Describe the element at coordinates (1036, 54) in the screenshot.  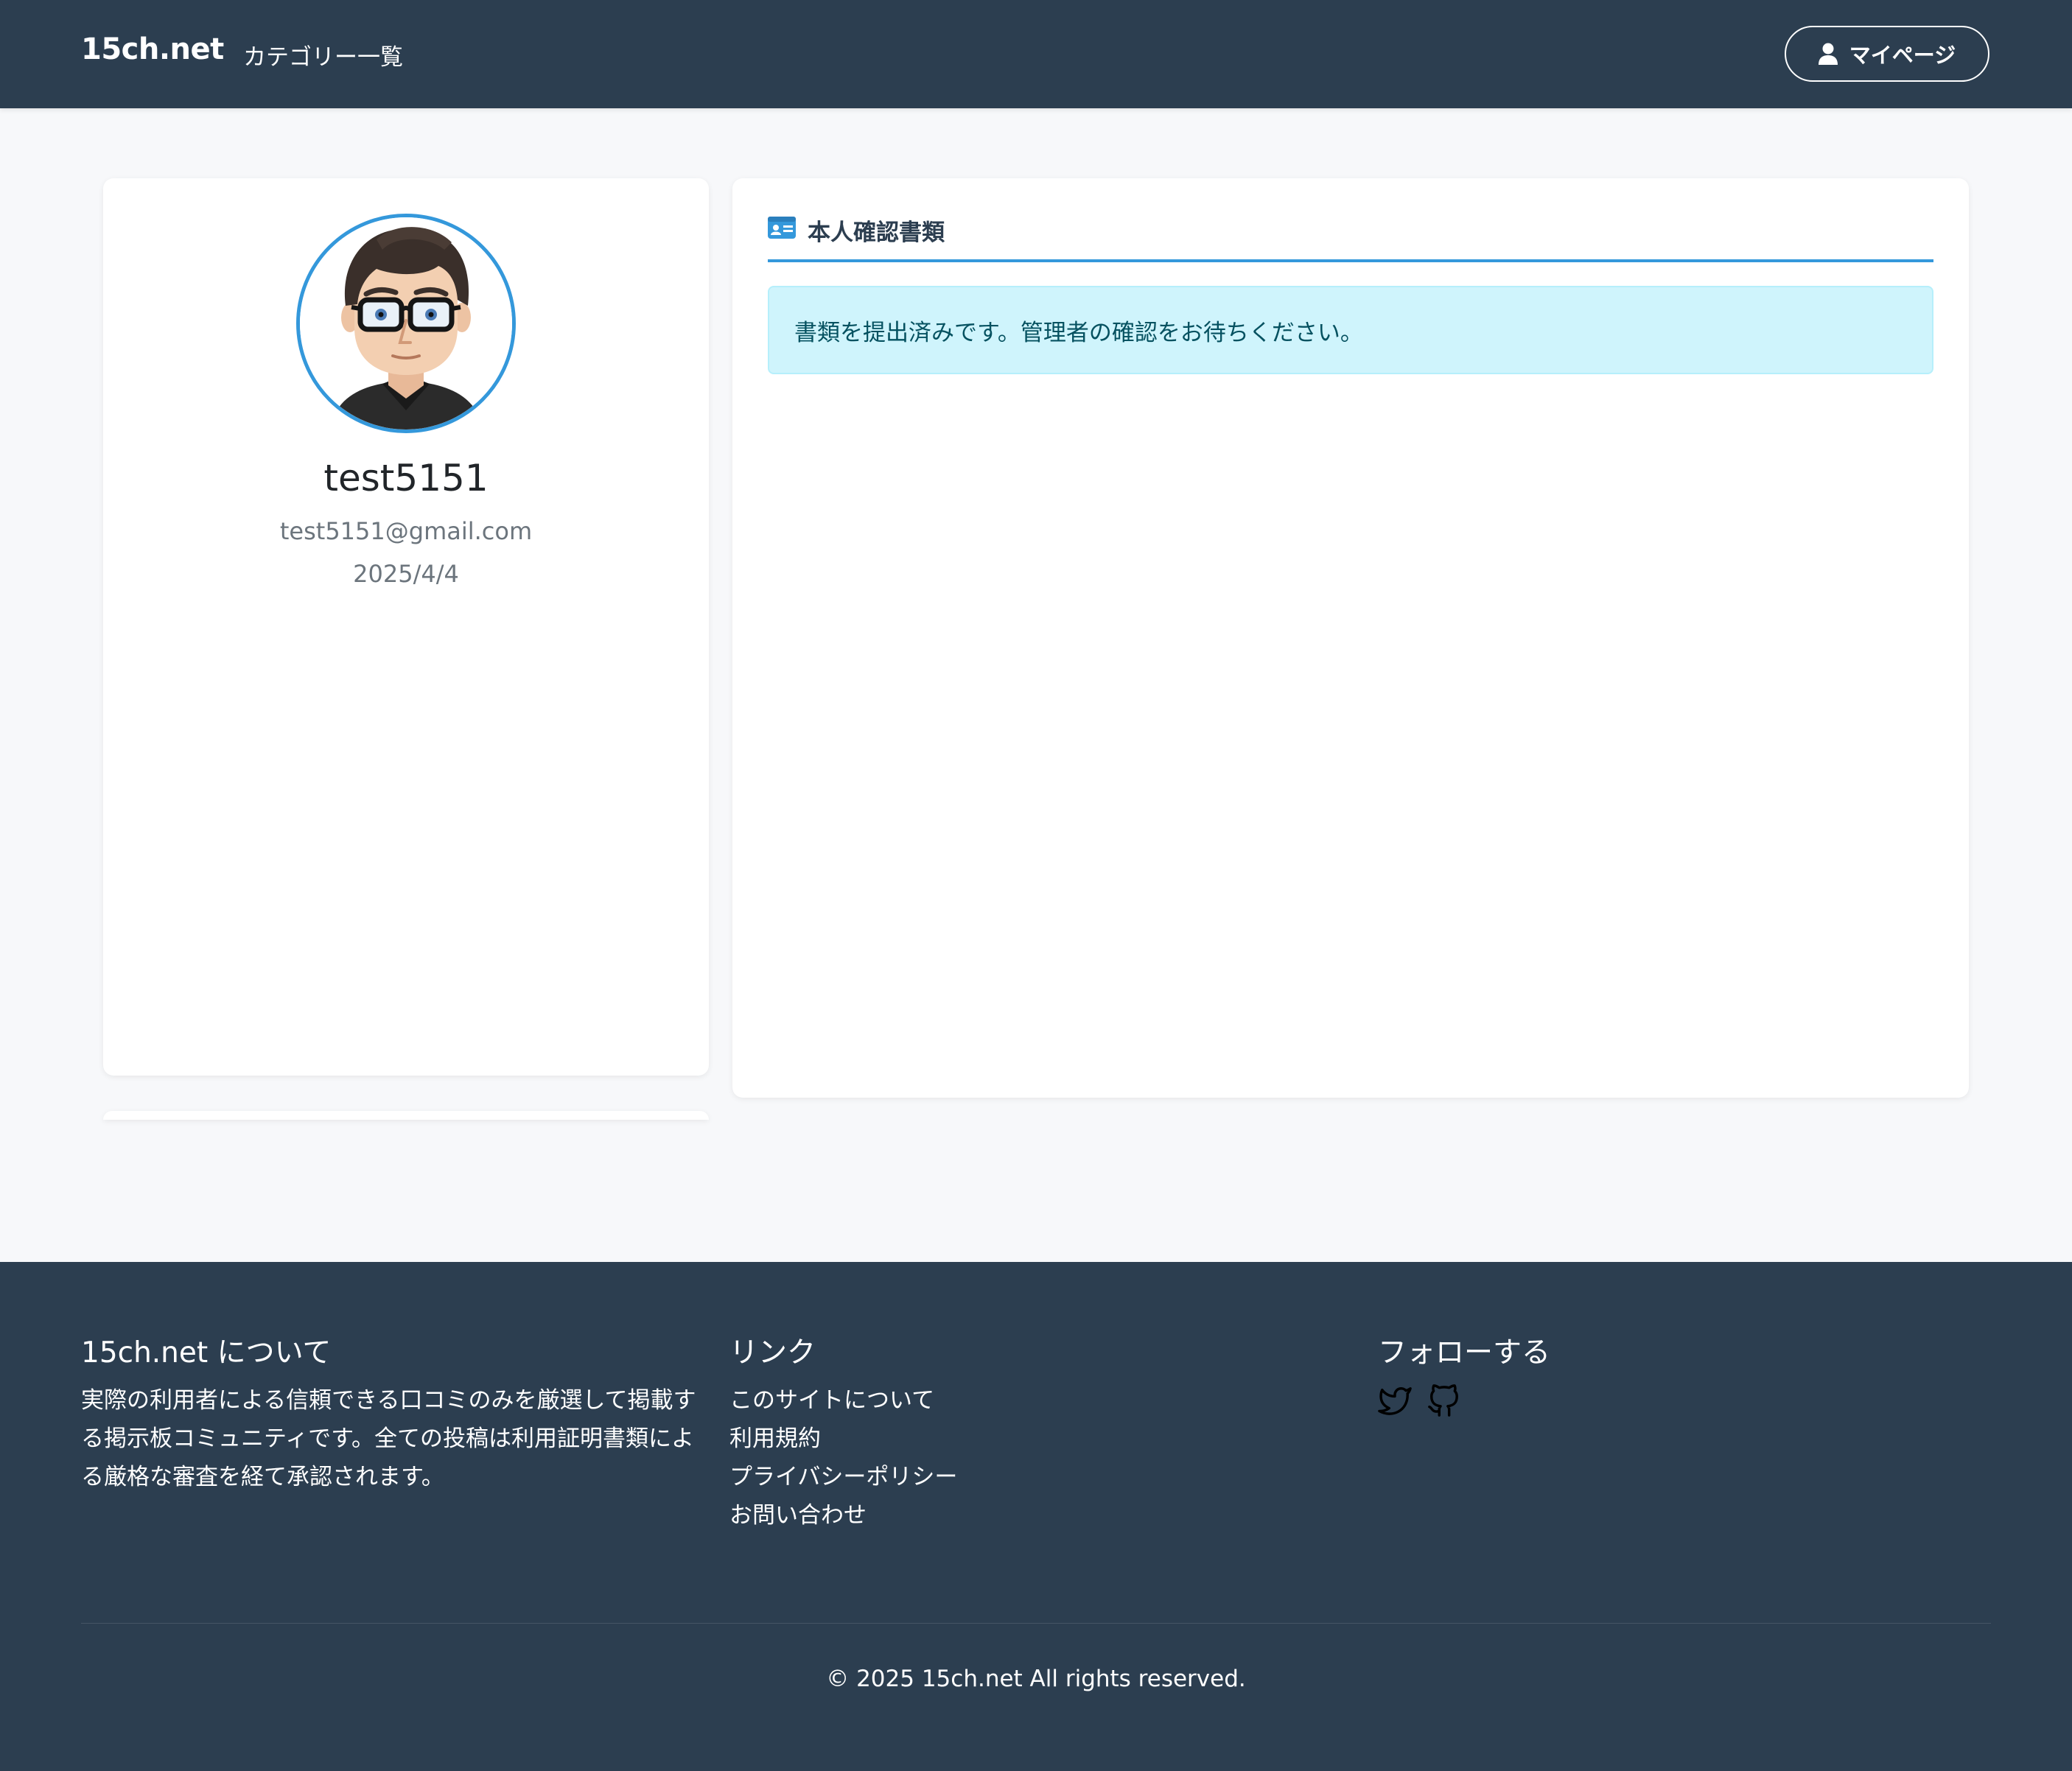
I see `navbar: 15ch.net カテゴリー一覧 マイページ` at that location.